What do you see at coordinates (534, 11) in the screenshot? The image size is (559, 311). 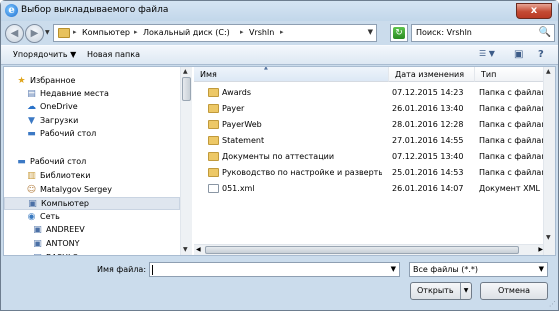 I see `close-button: x` at bounding box center [534, 11].